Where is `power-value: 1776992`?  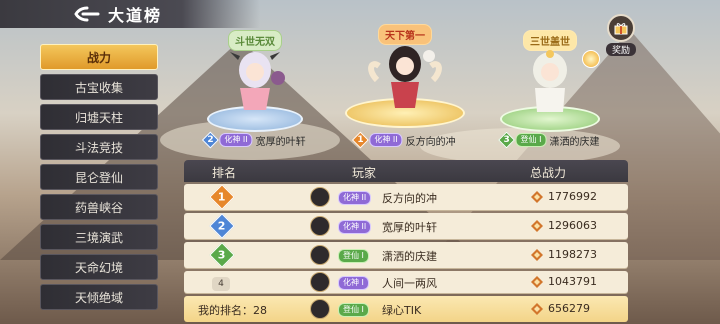 power-value: 1776992 is located at coordinates (572, 196).